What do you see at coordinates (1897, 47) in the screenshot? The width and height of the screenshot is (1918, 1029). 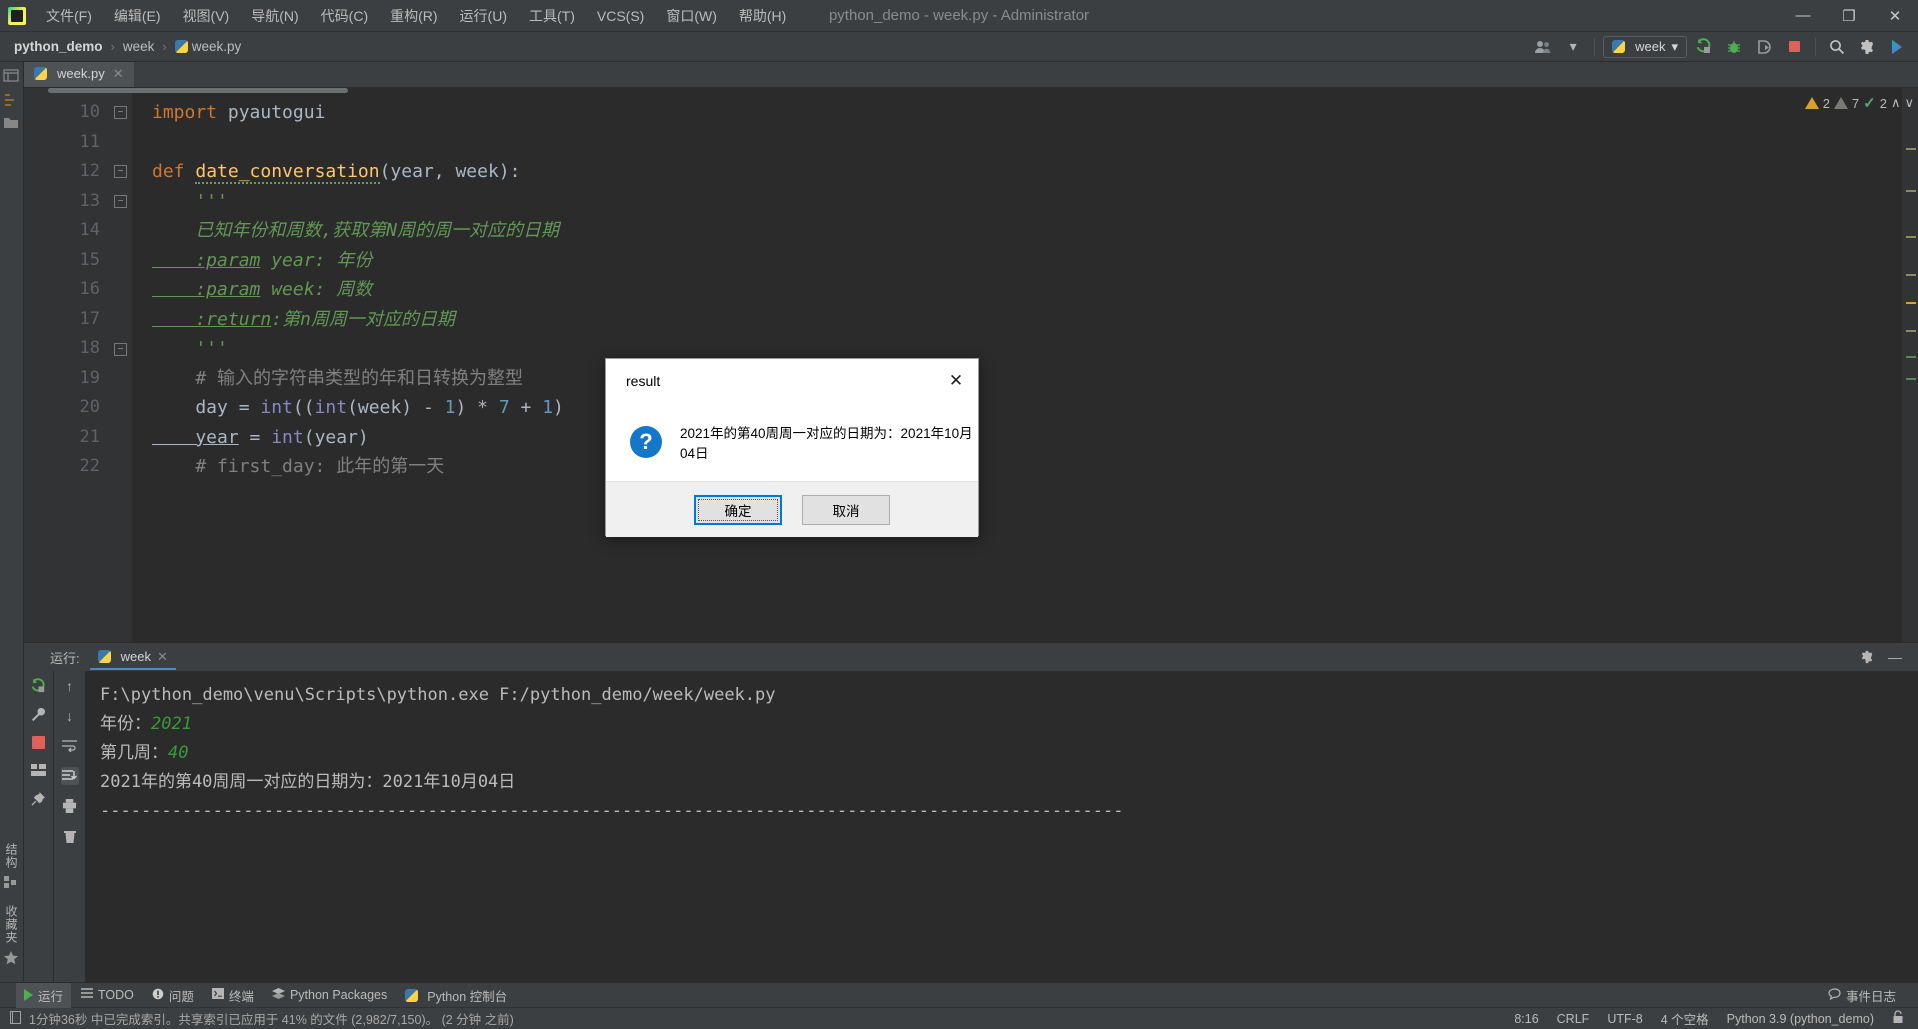 I see `updates-icon` at bounding box center [1897, 47].